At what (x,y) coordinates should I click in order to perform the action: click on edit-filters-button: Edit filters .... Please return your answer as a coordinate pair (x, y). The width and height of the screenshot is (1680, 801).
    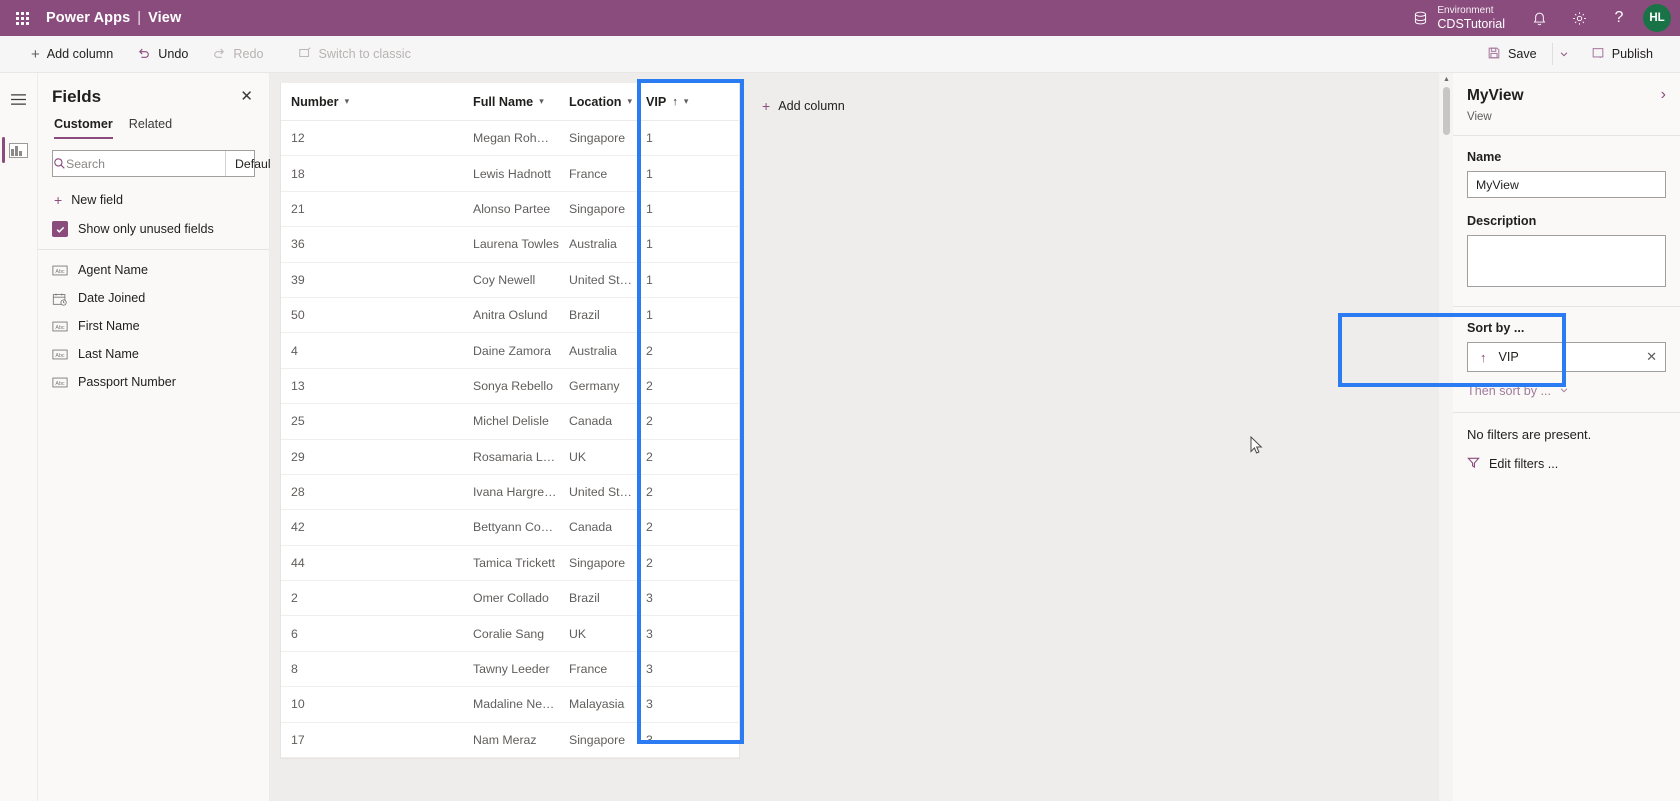
    Looking at the image, I should click on (1566, 464).